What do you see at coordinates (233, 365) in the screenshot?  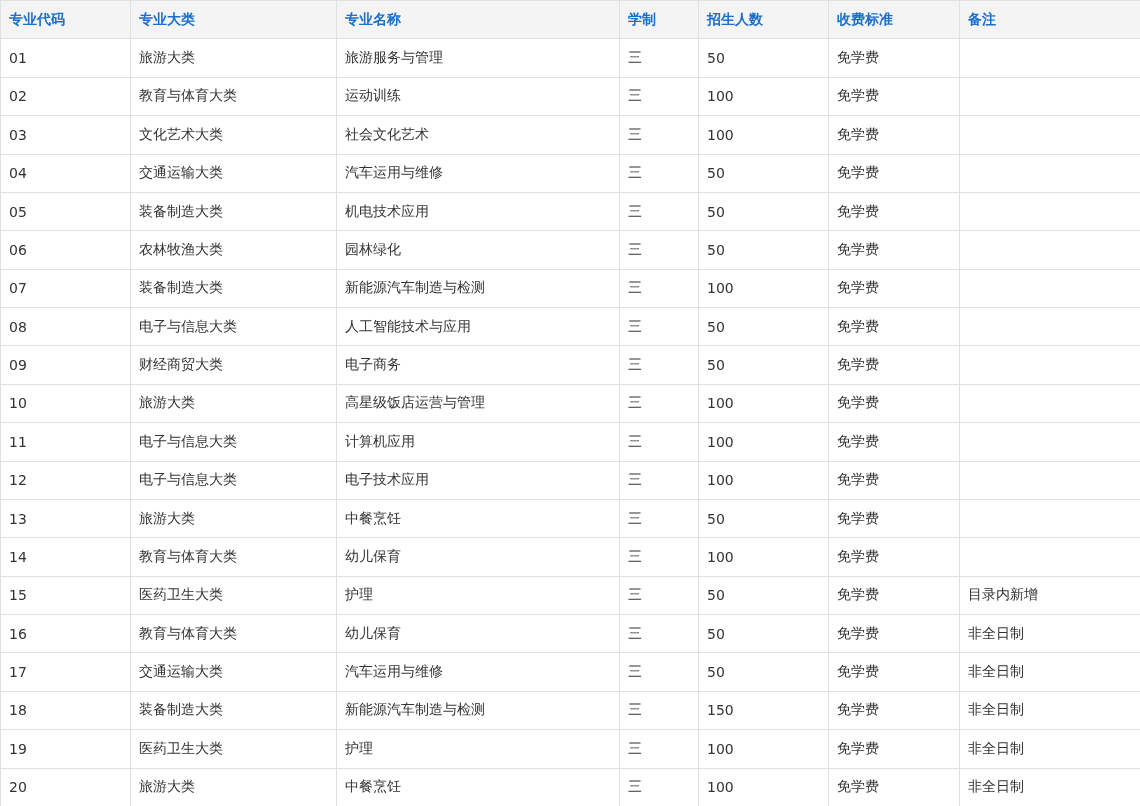 I see `table-cell: 财经商贸大类` at bounding box center [233, 365].